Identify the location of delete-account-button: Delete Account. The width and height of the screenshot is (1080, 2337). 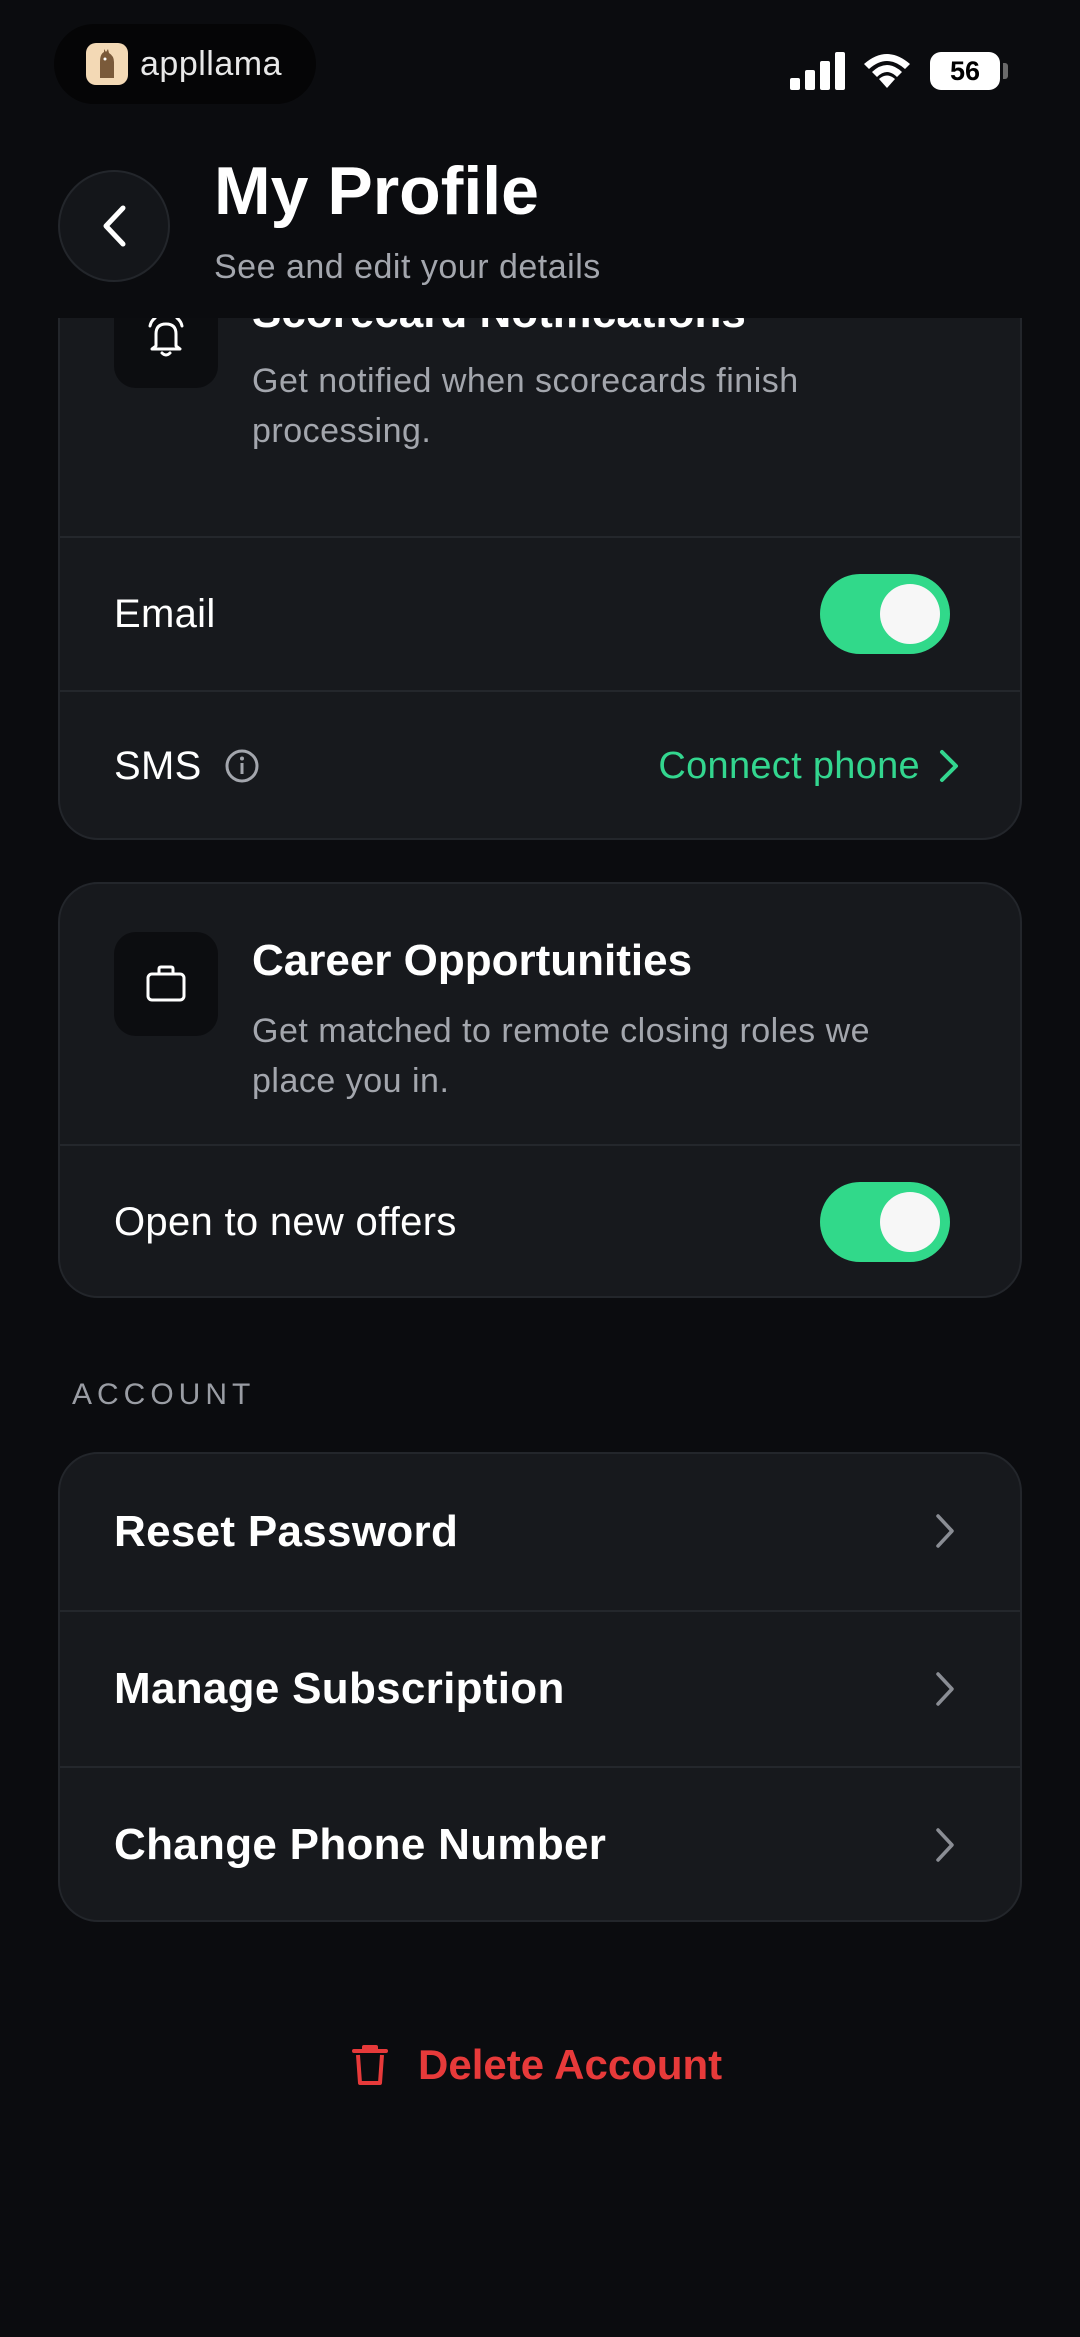
(536, 2065).